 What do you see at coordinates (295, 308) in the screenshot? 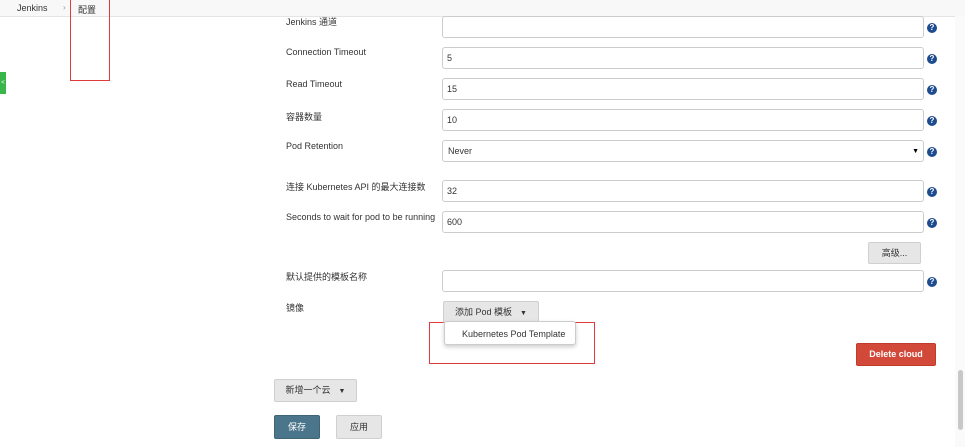
I see `images-label: 镜像` at bounding box center [295, 308].